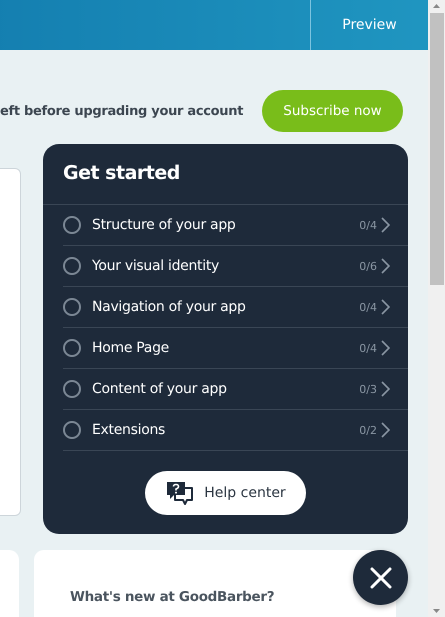 The height and width of the screenshot is (617, 445). I want to click on step-label: Home Page, so click(131, 348).